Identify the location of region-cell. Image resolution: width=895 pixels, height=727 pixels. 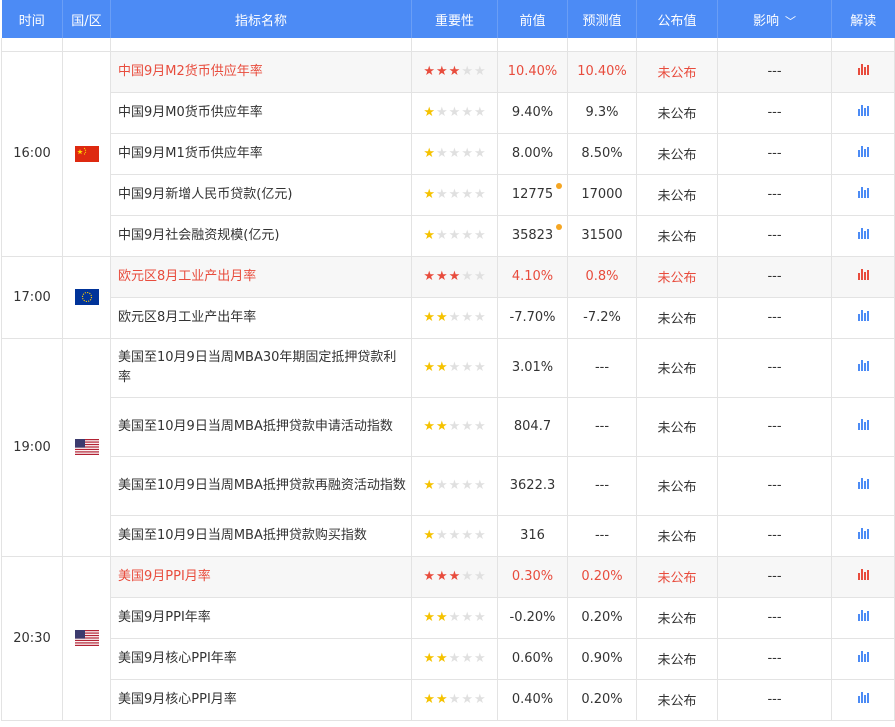
(86, 447).